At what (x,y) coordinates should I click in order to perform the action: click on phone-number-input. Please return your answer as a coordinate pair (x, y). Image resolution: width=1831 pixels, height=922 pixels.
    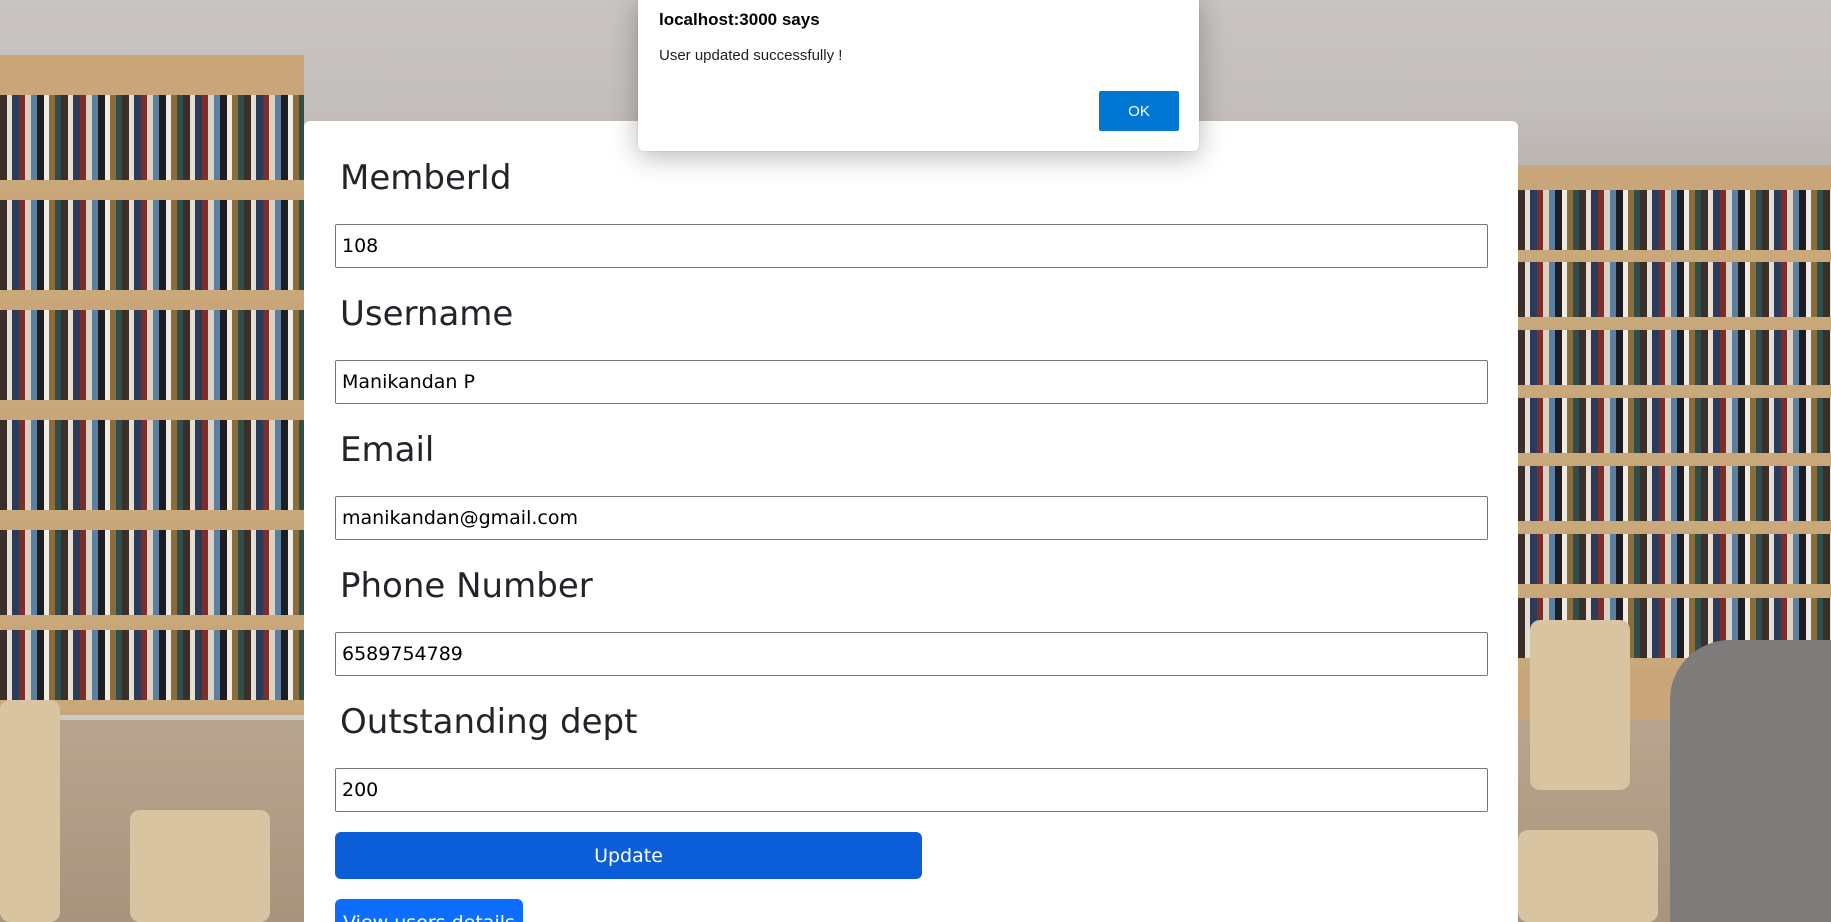
    Looking at the image, I should click on (911, 654).